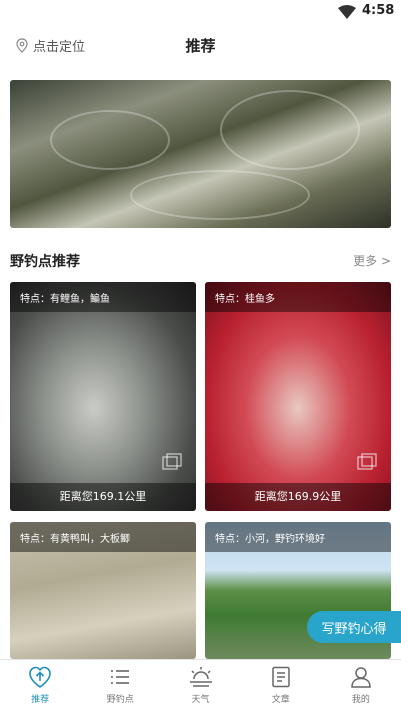 This screenshot has width=401, height=710. Describe the element at coordinates (298, 537) in the screenshot. I see `spot-feature: 特点：小河，野钓环境好` at that location.